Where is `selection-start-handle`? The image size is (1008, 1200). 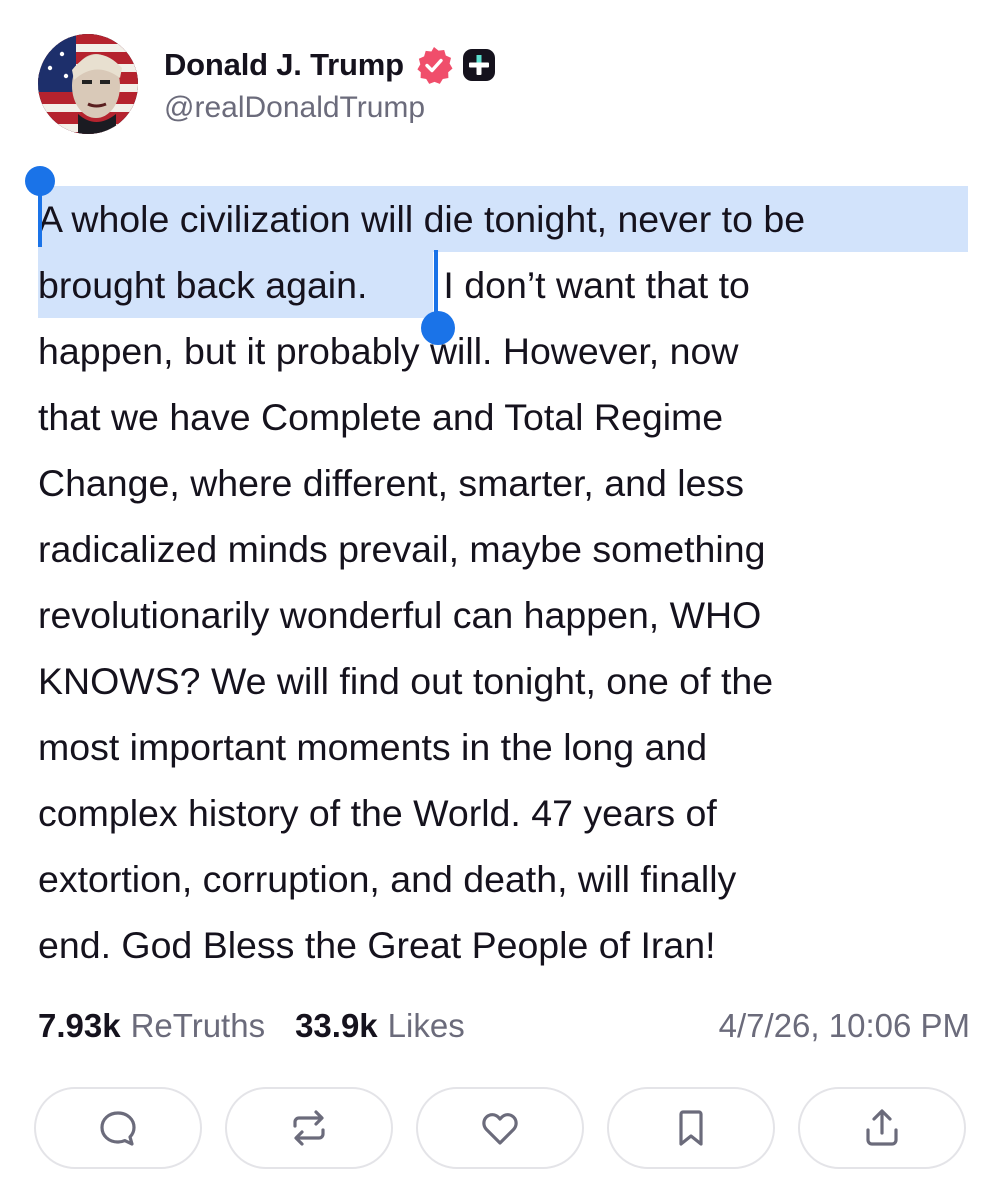
selection-start-handle is located at coordinates (40, 205).